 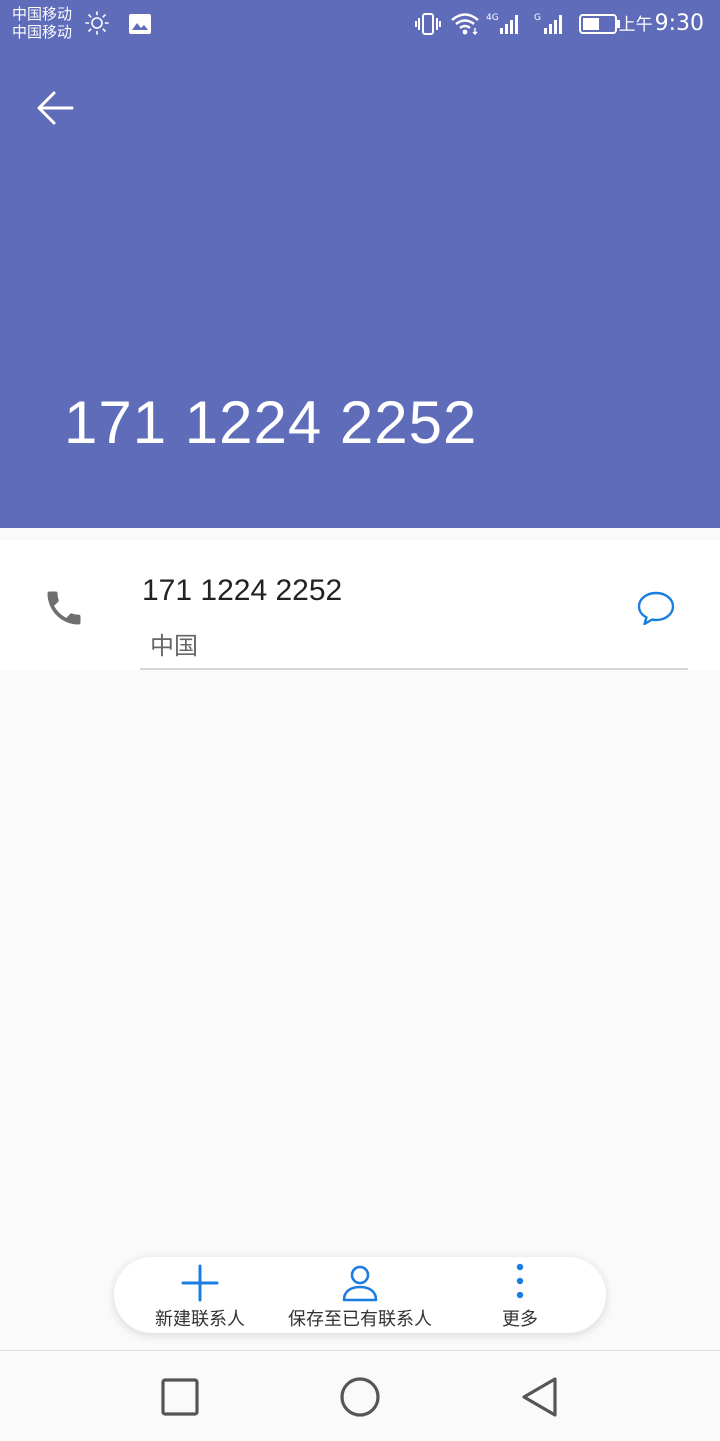 I want to click on time-prefix: 上午, so click(x=635, y=25).